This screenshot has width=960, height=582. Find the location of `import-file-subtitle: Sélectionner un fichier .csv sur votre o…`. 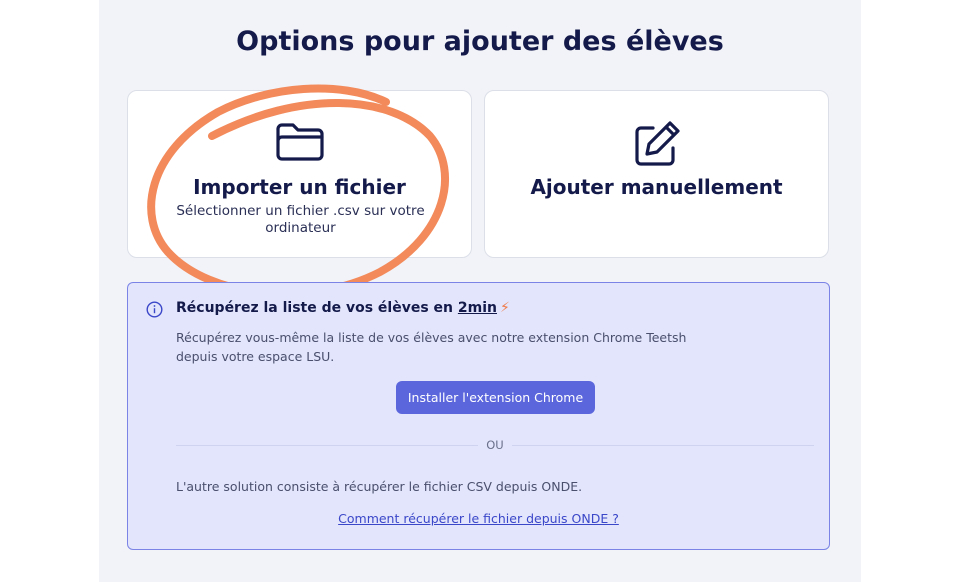

import-file-subtitle: Sélectionner un fichier .csv sur votre o… is located at coordinates (300, 219).